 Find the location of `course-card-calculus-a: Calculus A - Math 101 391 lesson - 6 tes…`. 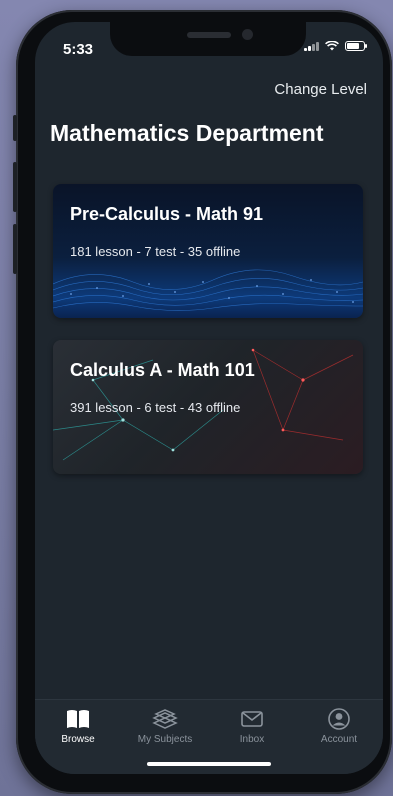

course-card-calculus-a: Calculus A - Math 101 391 lesson - 6 tes… is located at coordinates (208, 407).